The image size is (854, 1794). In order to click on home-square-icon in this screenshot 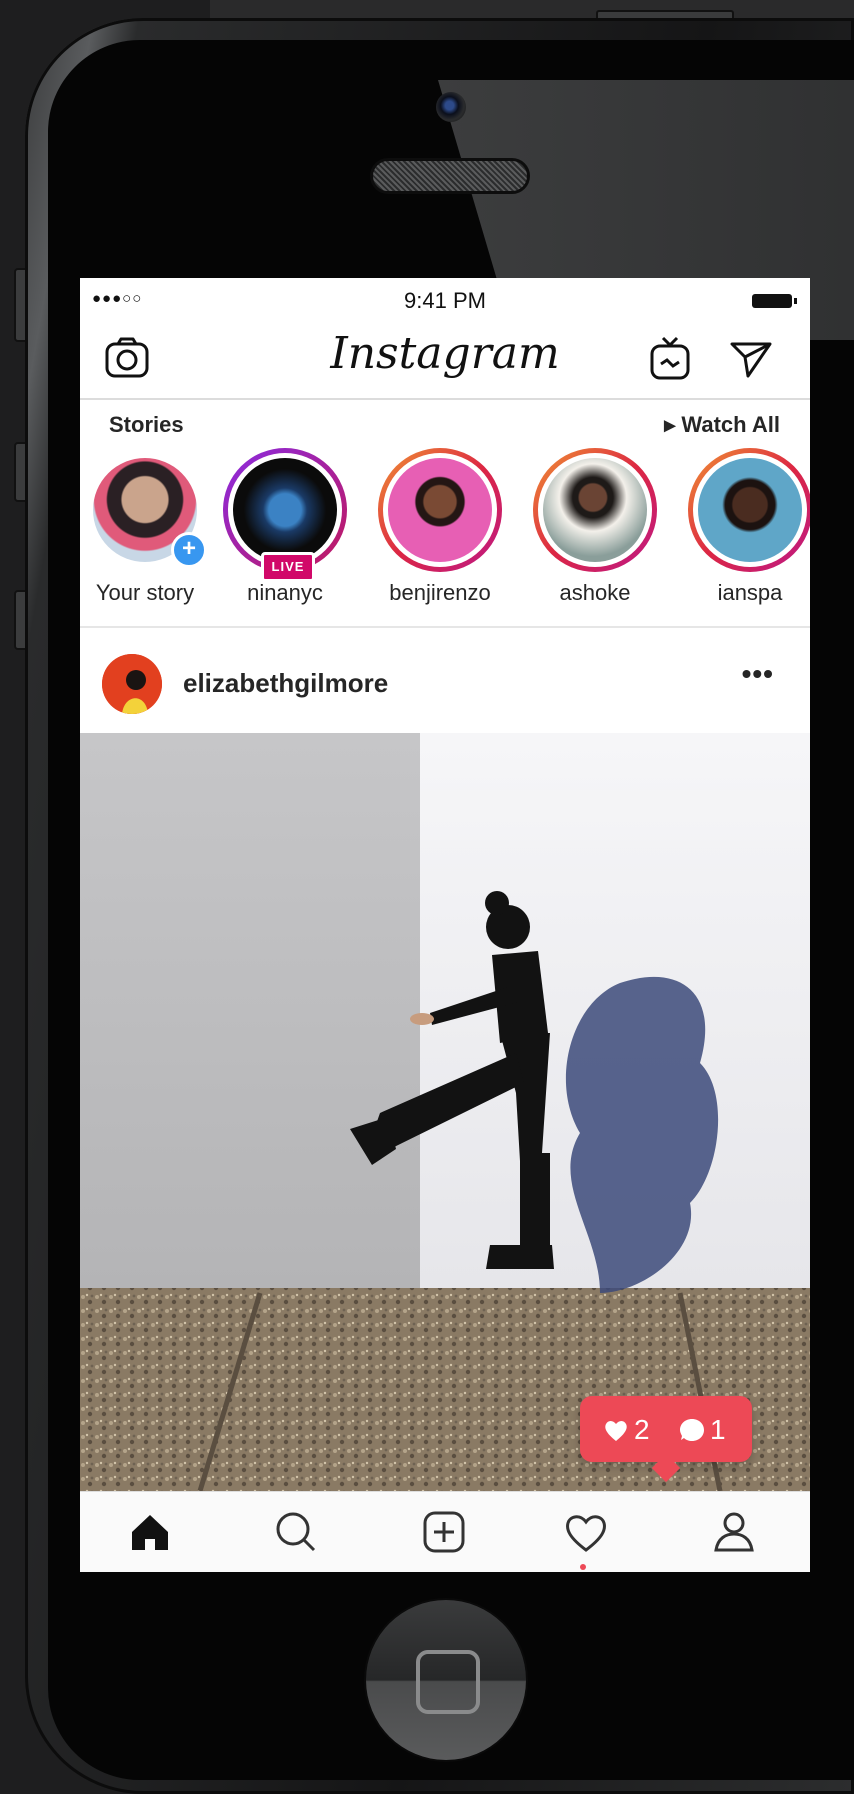, I will do `click(448, 1682)`.